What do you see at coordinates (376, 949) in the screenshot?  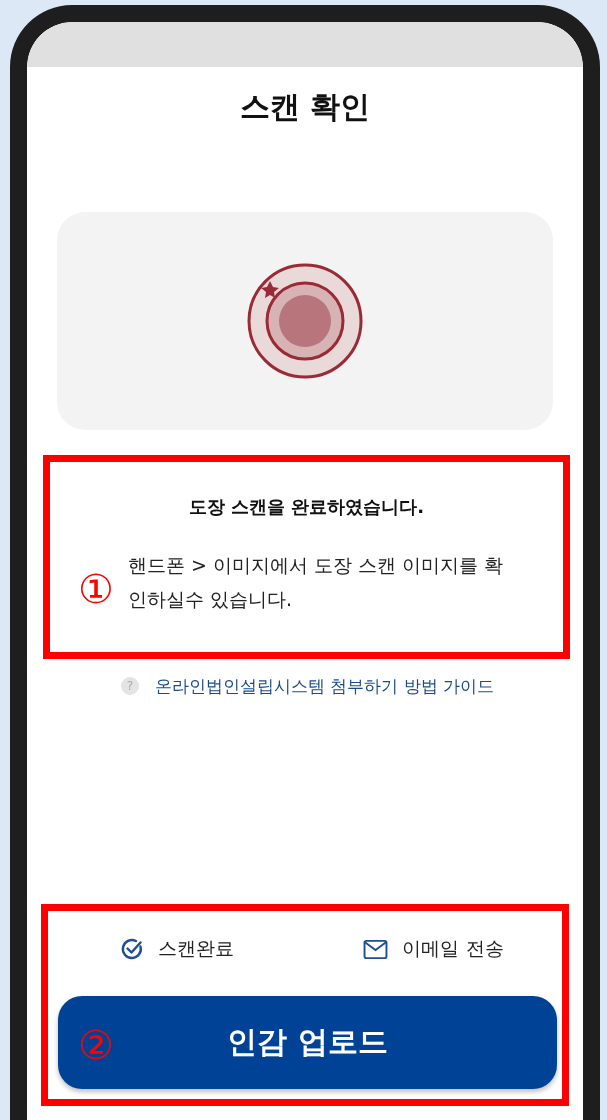 I see `envelope-icon` at bounding box center [376, 949].